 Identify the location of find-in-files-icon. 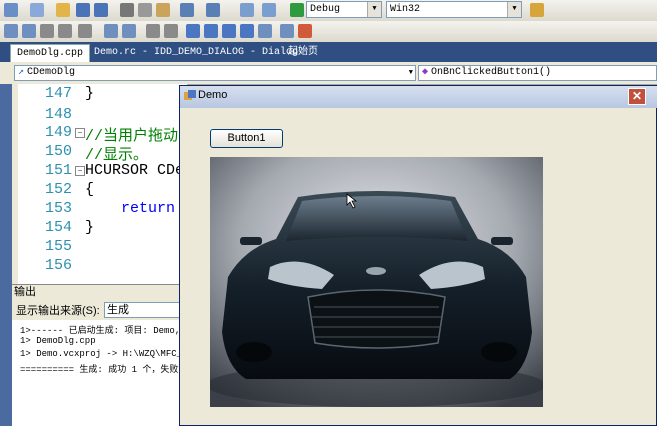
(537, 10).